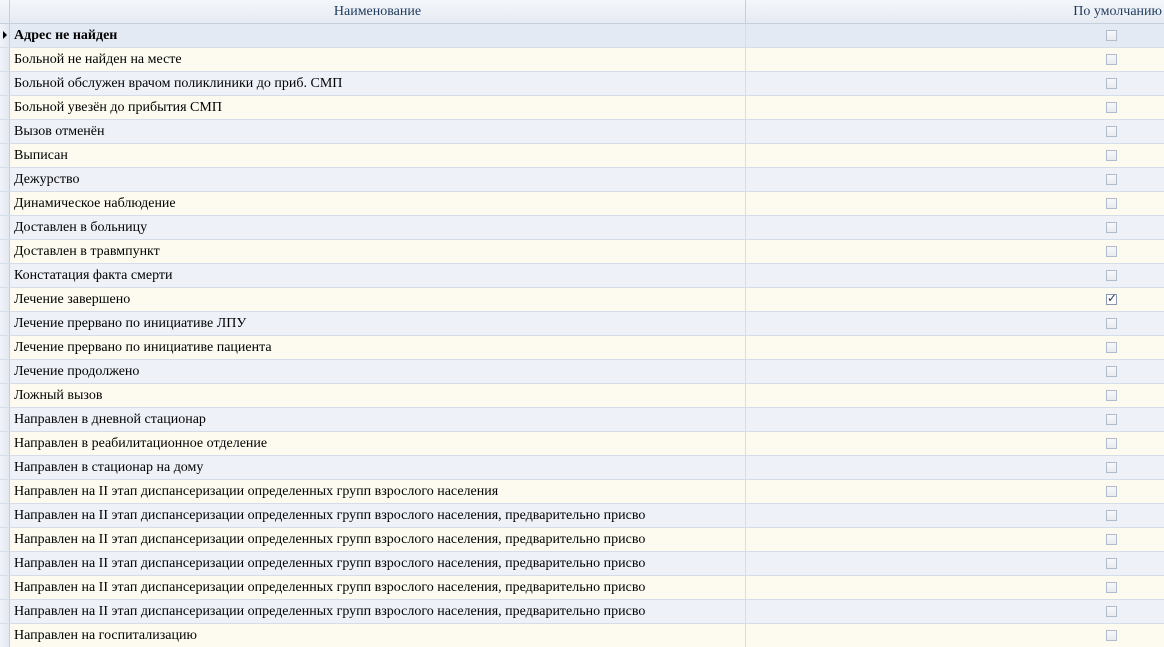  I want to click on table-row: Направлен в стационар на дому, so click(582, 468).